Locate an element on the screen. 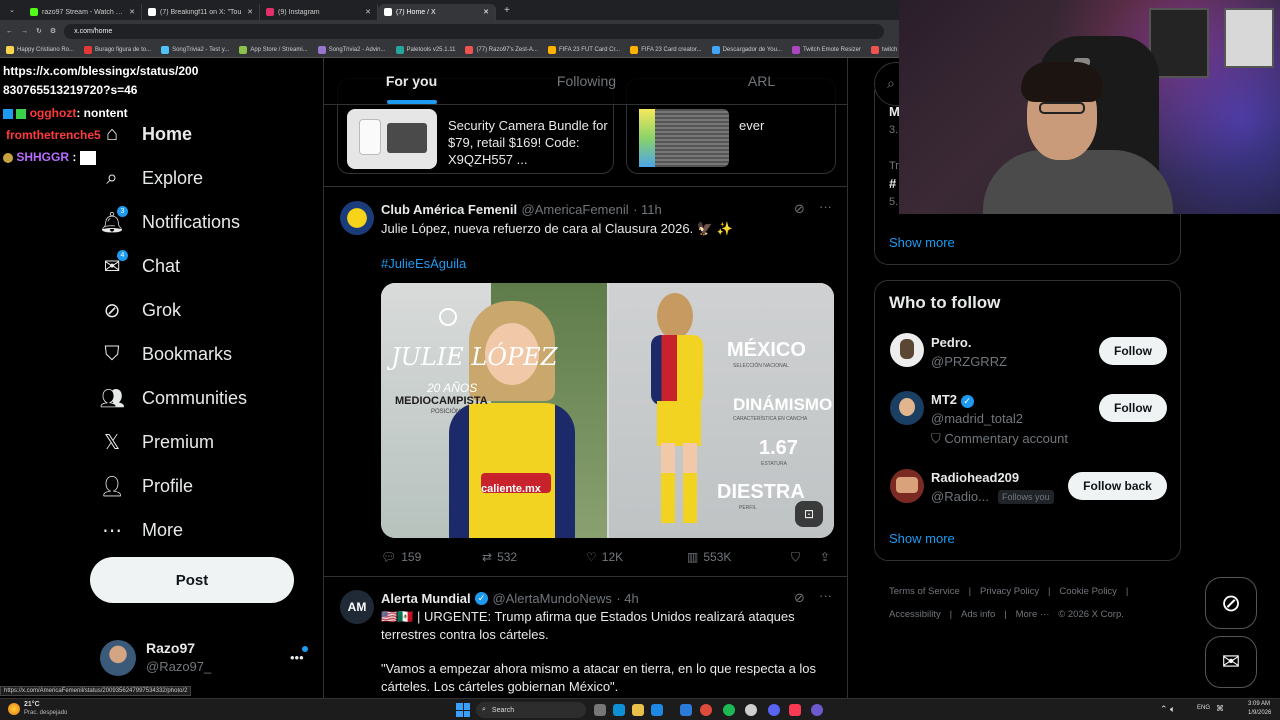  obs-icon is located at coordinates (751, 710).